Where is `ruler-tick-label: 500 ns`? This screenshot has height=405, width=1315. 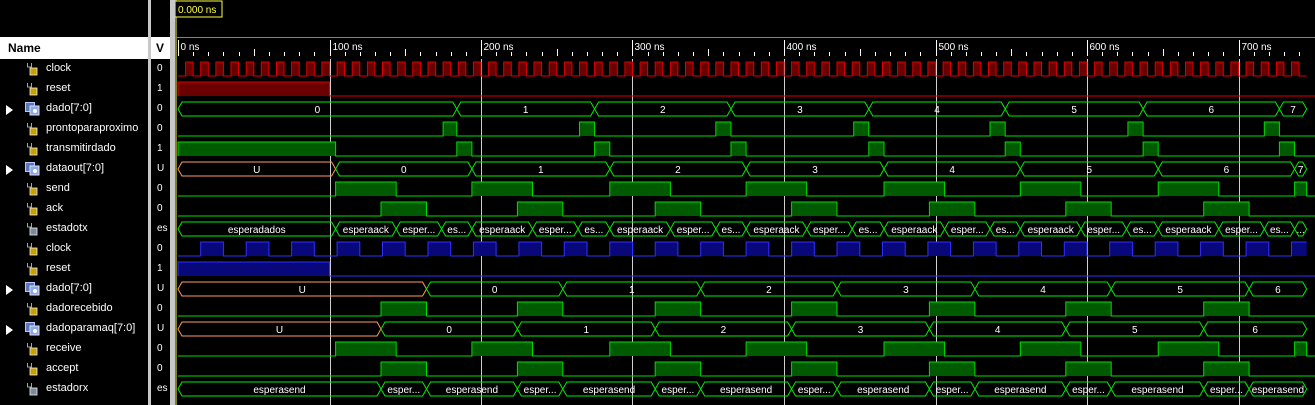
ruler-tick-label: 500 ns is located at coordinates (954, 47).